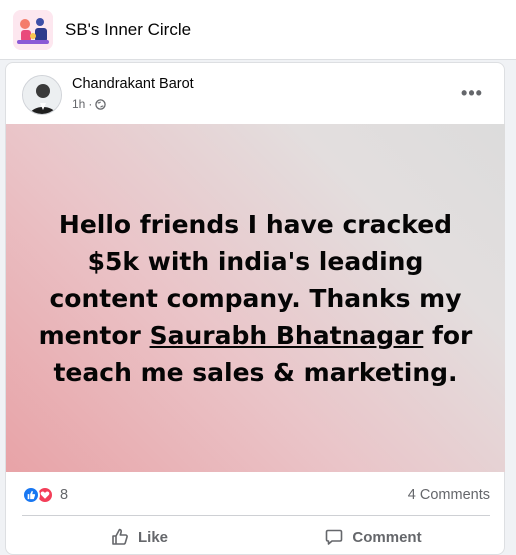 The height and width of the screenshot is (555, 516). What do you see at coordinates (124, 537) in the screenshot?
I see `thumbs-up-icon` at bounding box center [124, 537].